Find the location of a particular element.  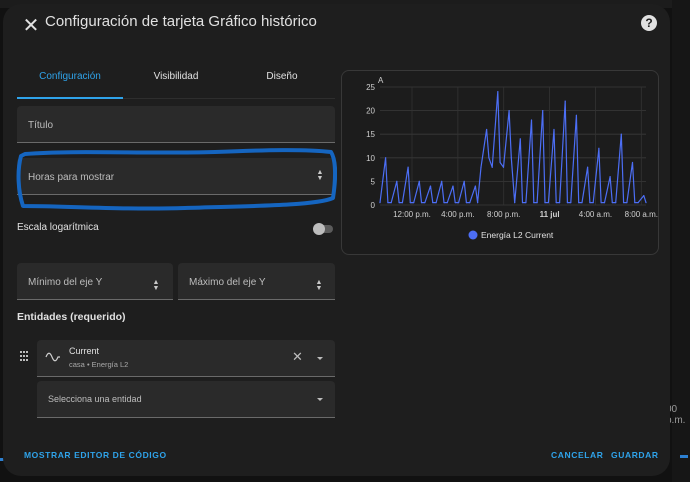

show-code-editor-button: MOSTRAR EDITOR DE CÓDIGO is located at coordinates (95, 455).